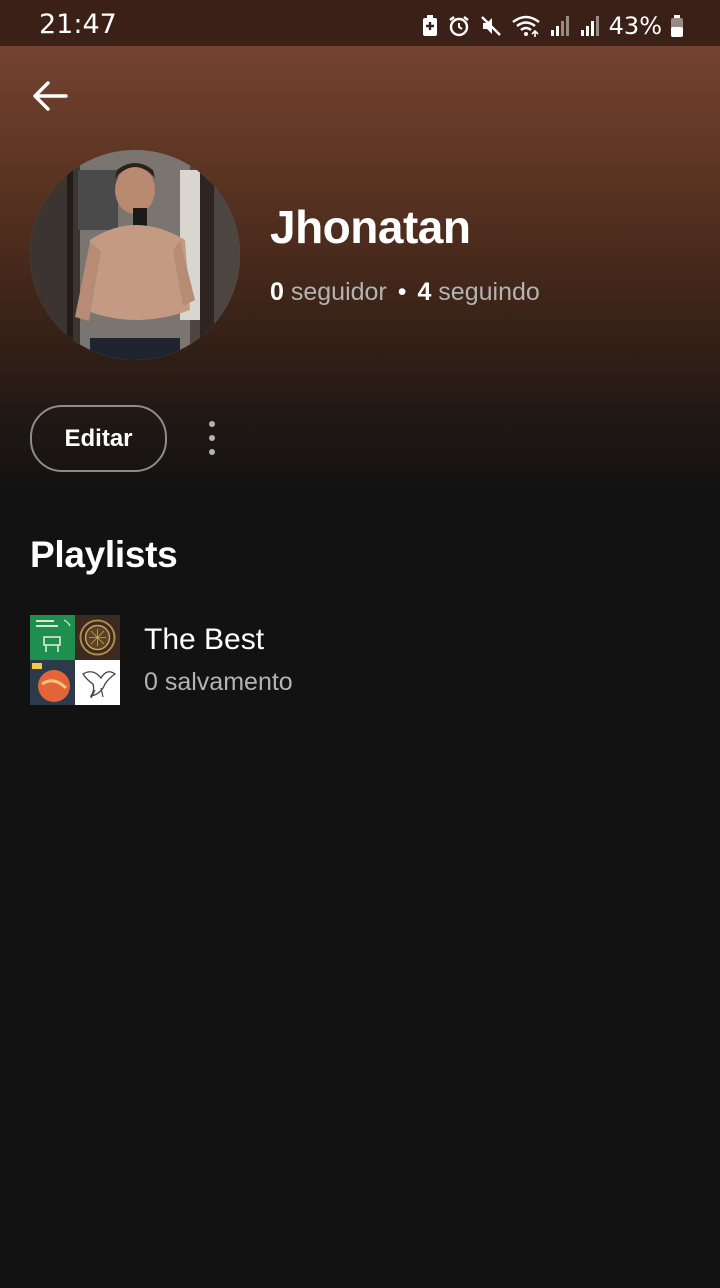  Describe the element at coordinates (277, 292) in the screenshot. I see `followers-count: 0` at that location.